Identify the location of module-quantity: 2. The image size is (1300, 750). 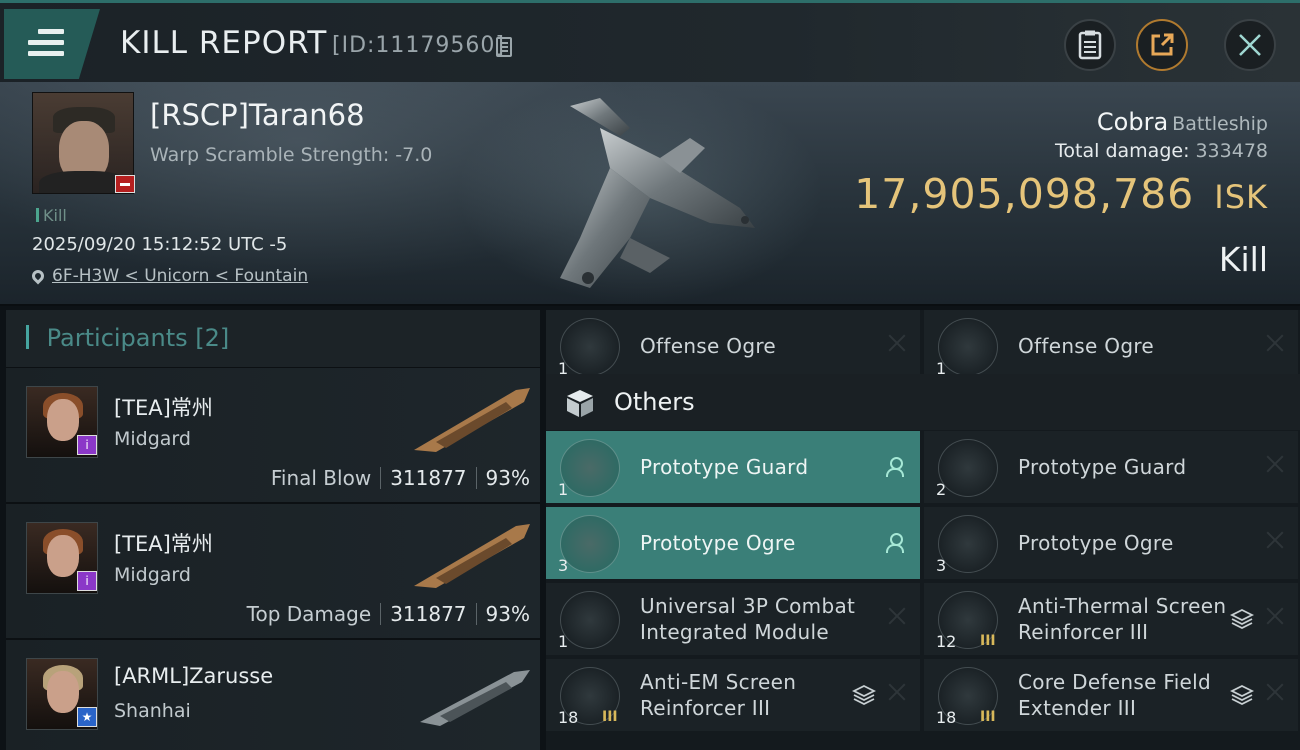
(941, 489).